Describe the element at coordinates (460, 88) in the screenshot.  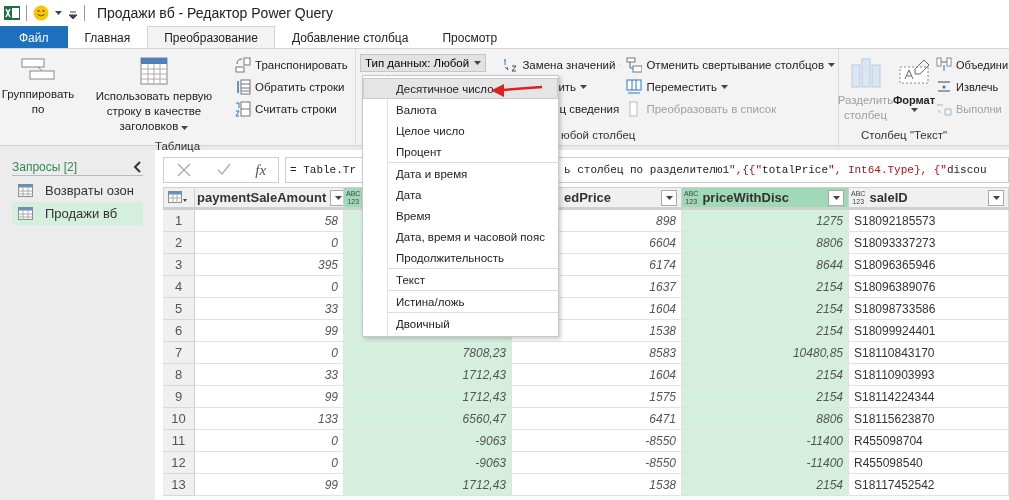
I see `menu-item: Десятичное число` at that location.